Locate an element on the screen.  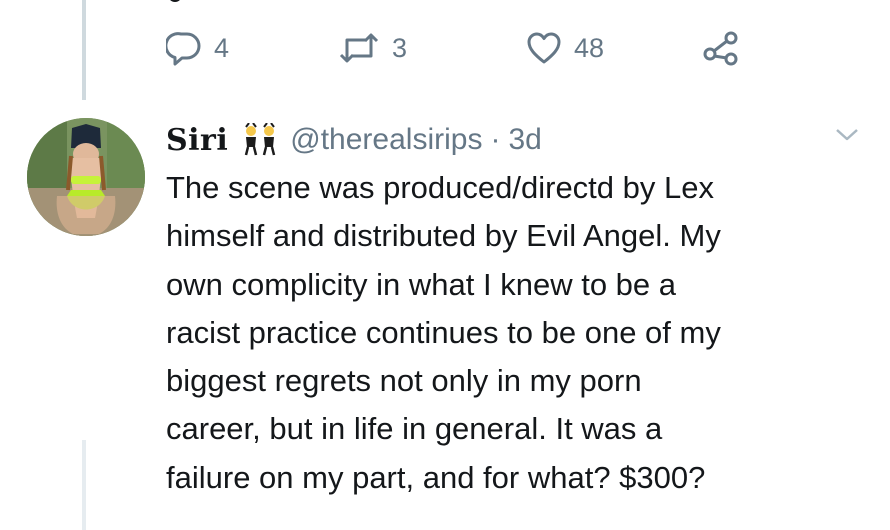
reply-icon is located at coordinates (184, 48).